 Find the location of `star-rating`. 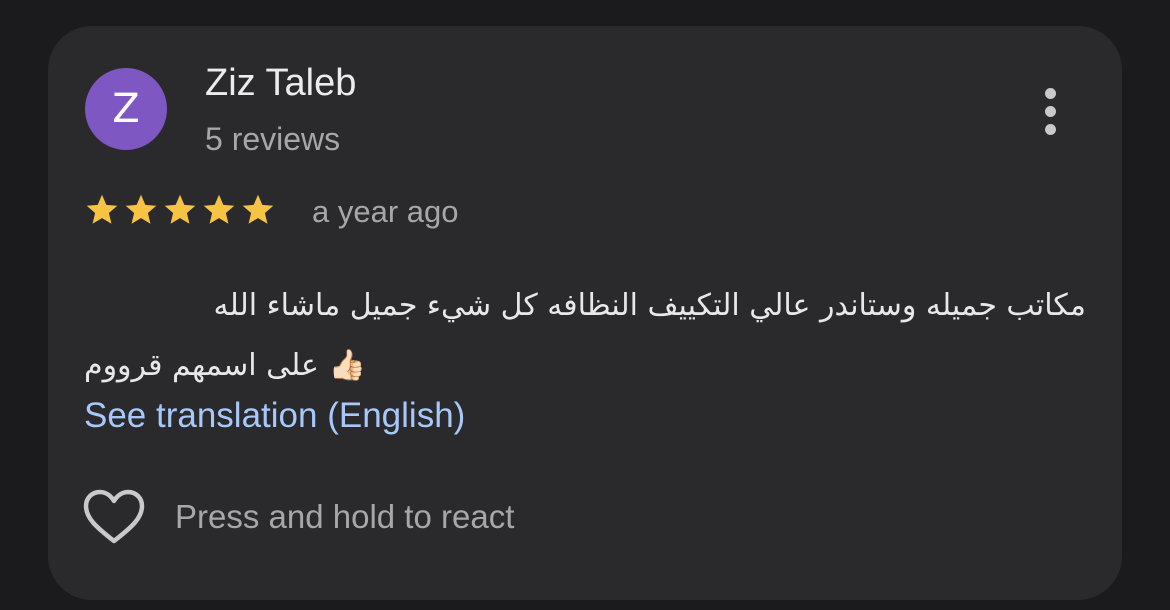

star-rating is located at coordinates (180, 210).